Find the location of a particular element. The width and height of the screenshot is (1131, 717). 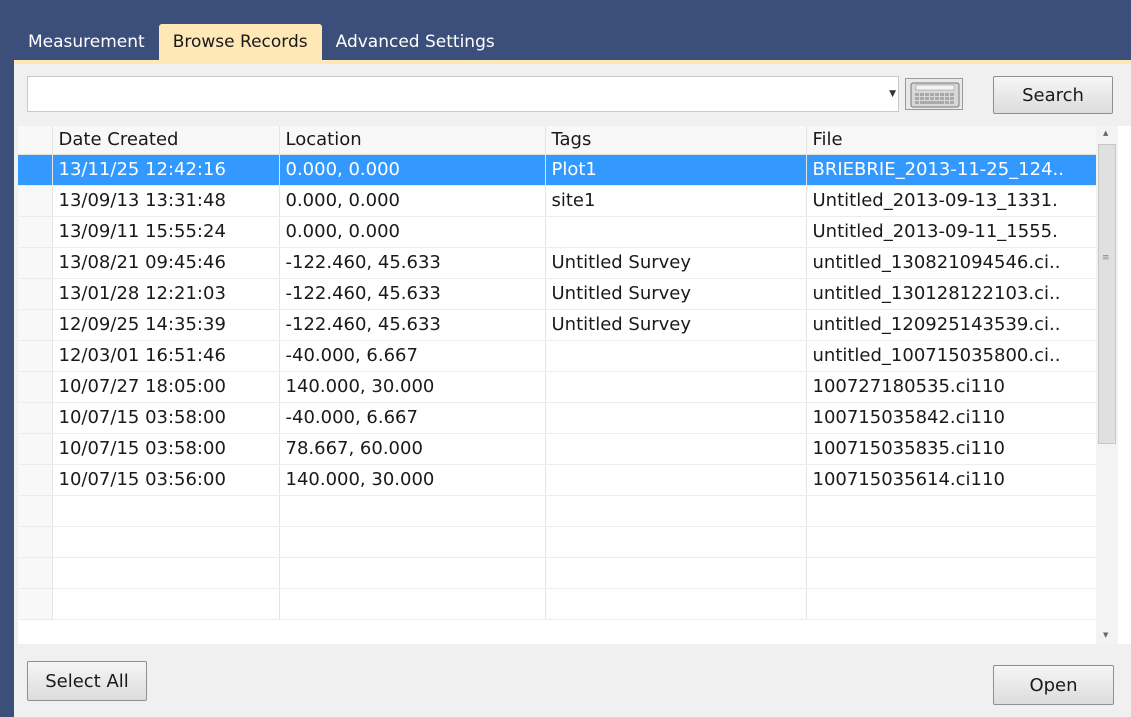

column-header-location: Location is located at coordinates (412, 140).